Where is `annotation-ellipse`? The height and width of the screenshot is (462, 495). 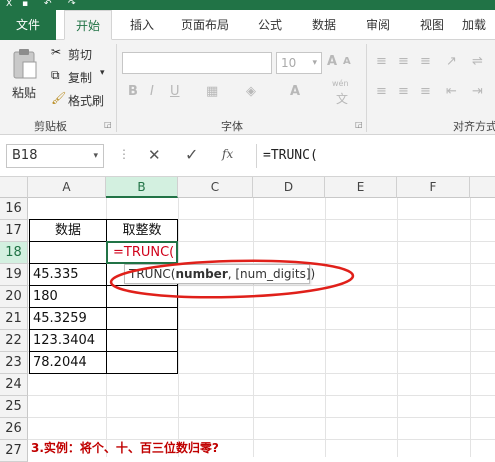 annotation-ellipse is located at coordinates (232, 279).